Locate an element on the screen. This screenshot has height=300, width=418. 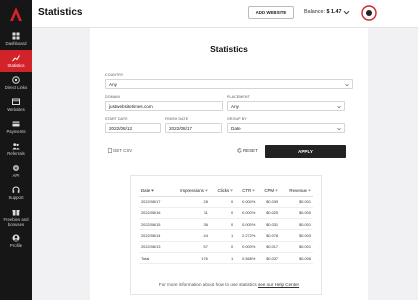
cell-ctr: 0.568% is located at coordinates (246, 258).